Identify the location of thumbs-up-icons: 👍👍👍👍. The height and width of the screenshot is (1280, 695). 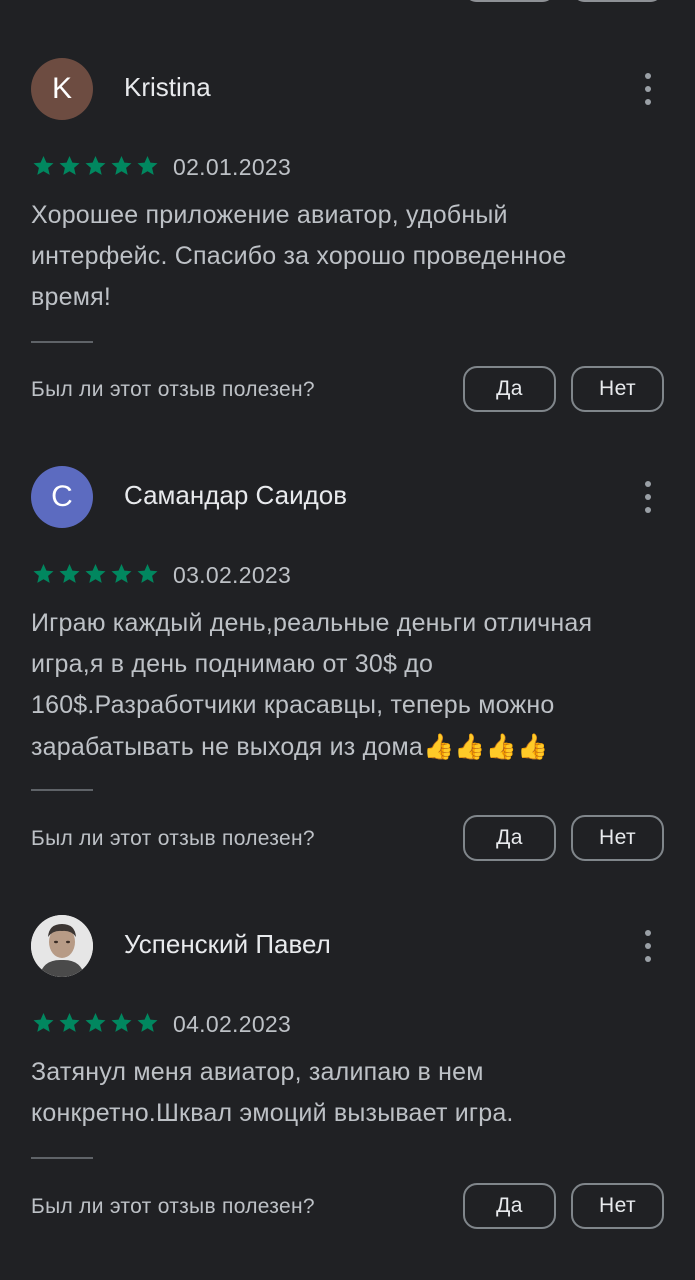
(485, 746).